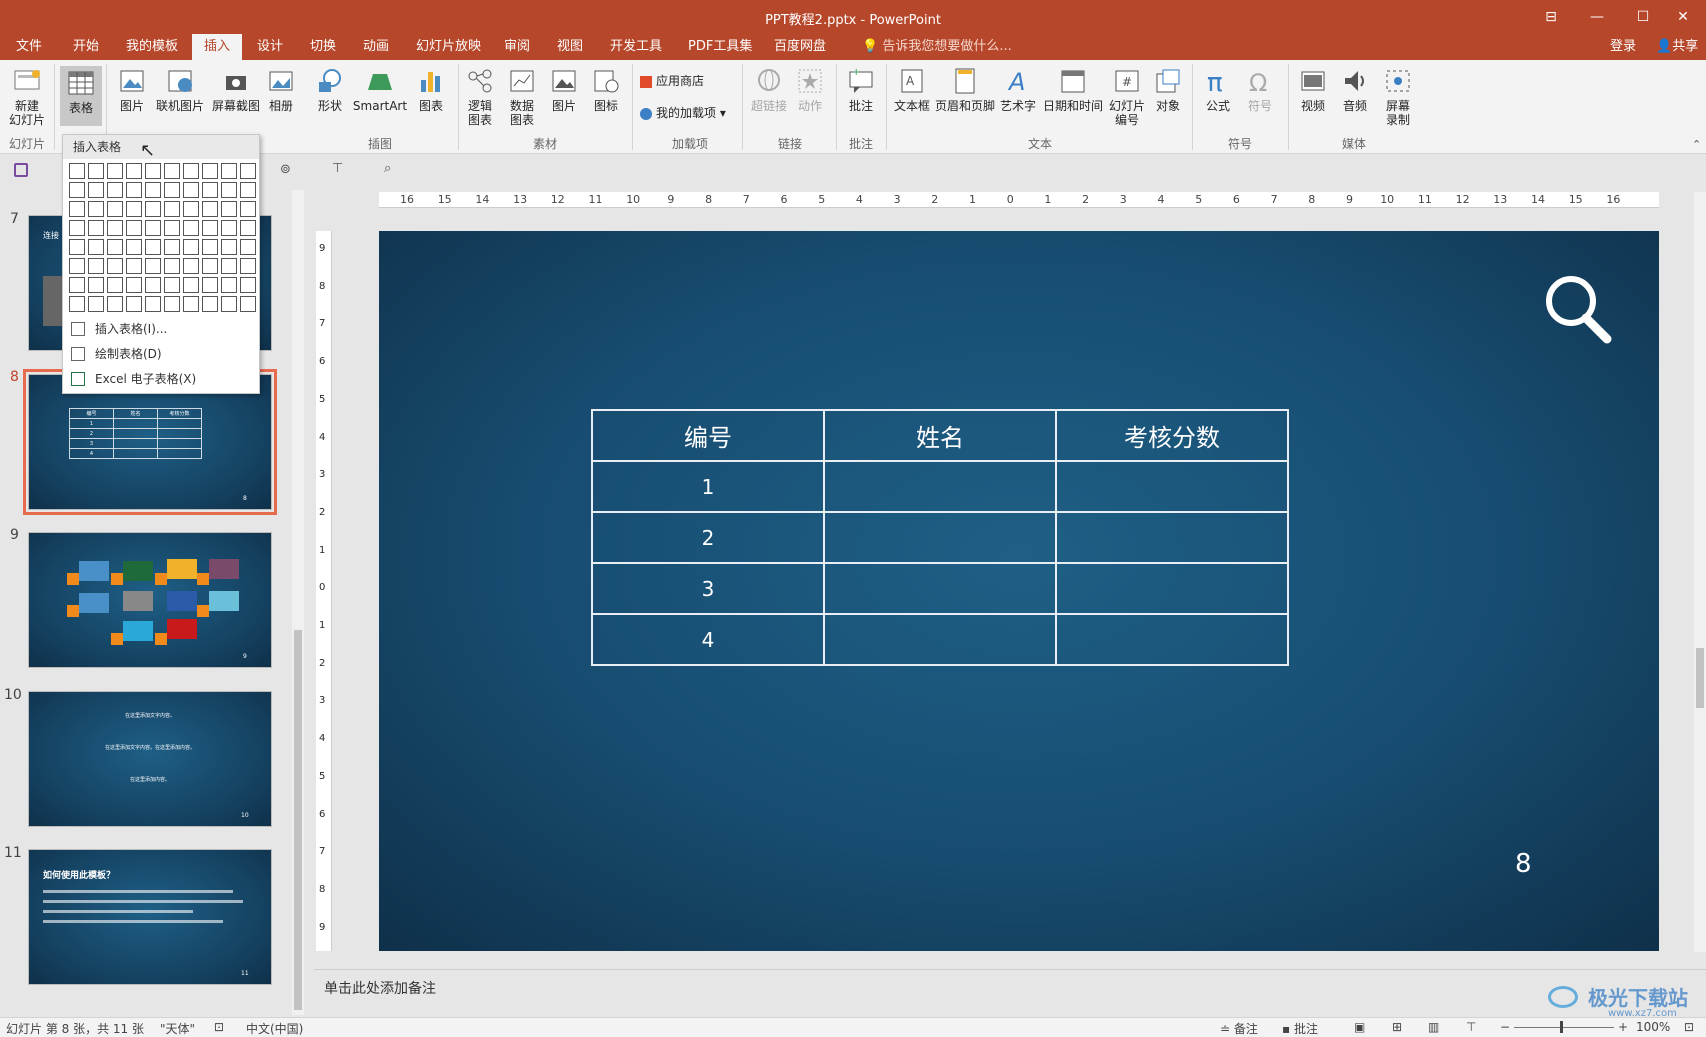  I want to click on logic-chart-button: 逻辑 图表, so click(480, 96).